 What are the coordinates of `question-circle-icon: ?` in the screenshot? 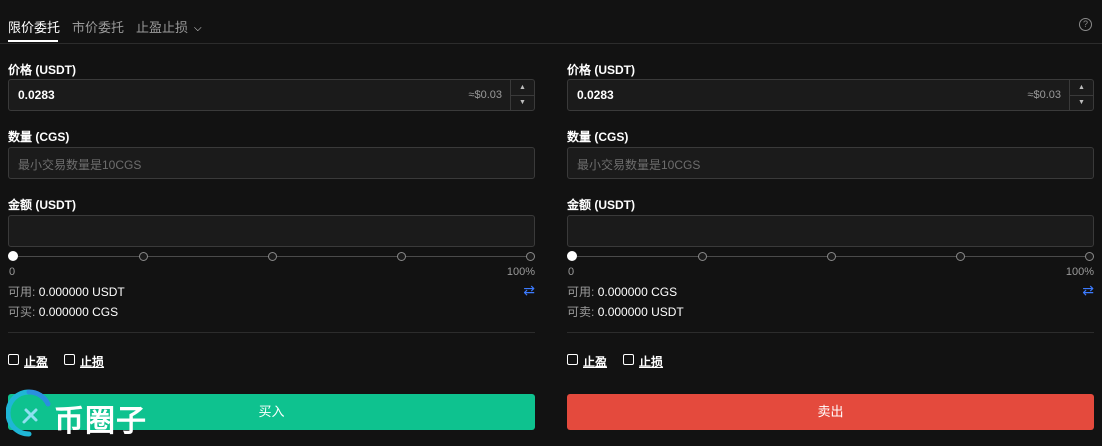 It's located at (1085, 24).